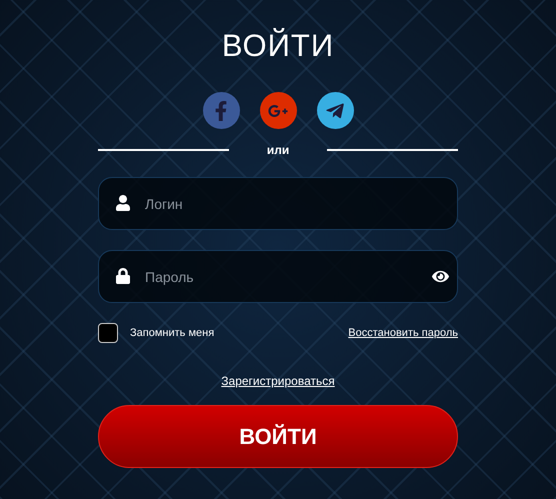 Image resolution: width=556 pixels, height=499 pixels. I want to click on login-button: ВОЙТИ, so click(278, 436).